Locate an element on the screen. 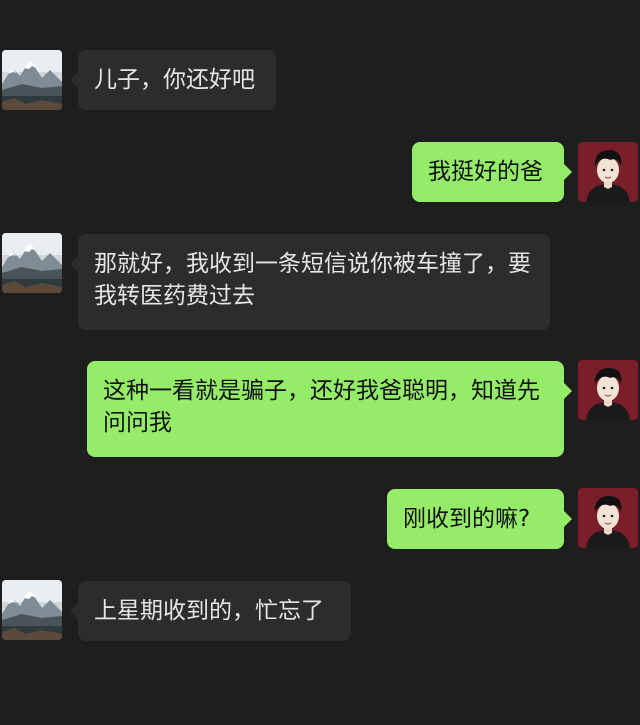 This screenshot has width=640, height=725. message-text: 儿子，你还好吧 is located at coordinates (174, 80).